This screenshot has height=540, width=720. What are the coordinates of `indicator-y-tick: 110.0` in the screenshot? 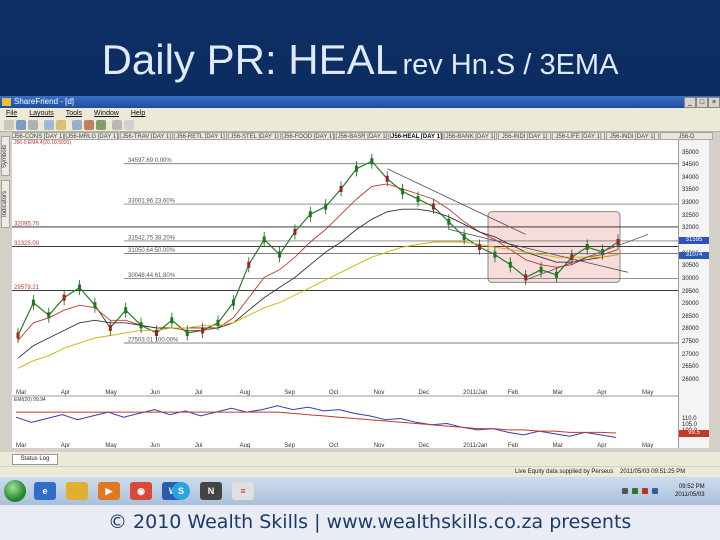 It's located at (689, 418).